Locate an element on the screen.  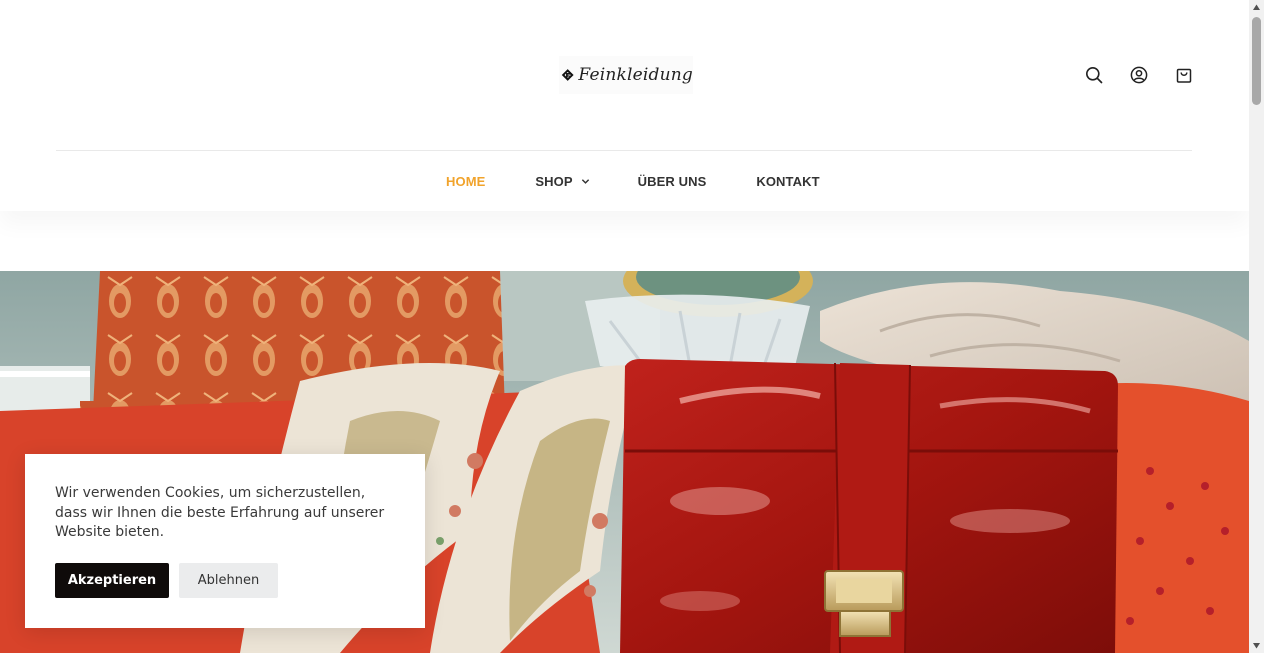
logo-mark-icon is located at coordinates (567, 75).